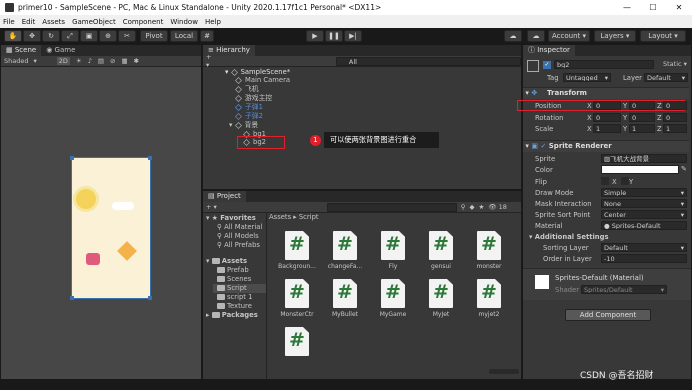  Describe the element at coordinates (393, 250) in the screenshot. I see `asset-script: # Fly` at that location.